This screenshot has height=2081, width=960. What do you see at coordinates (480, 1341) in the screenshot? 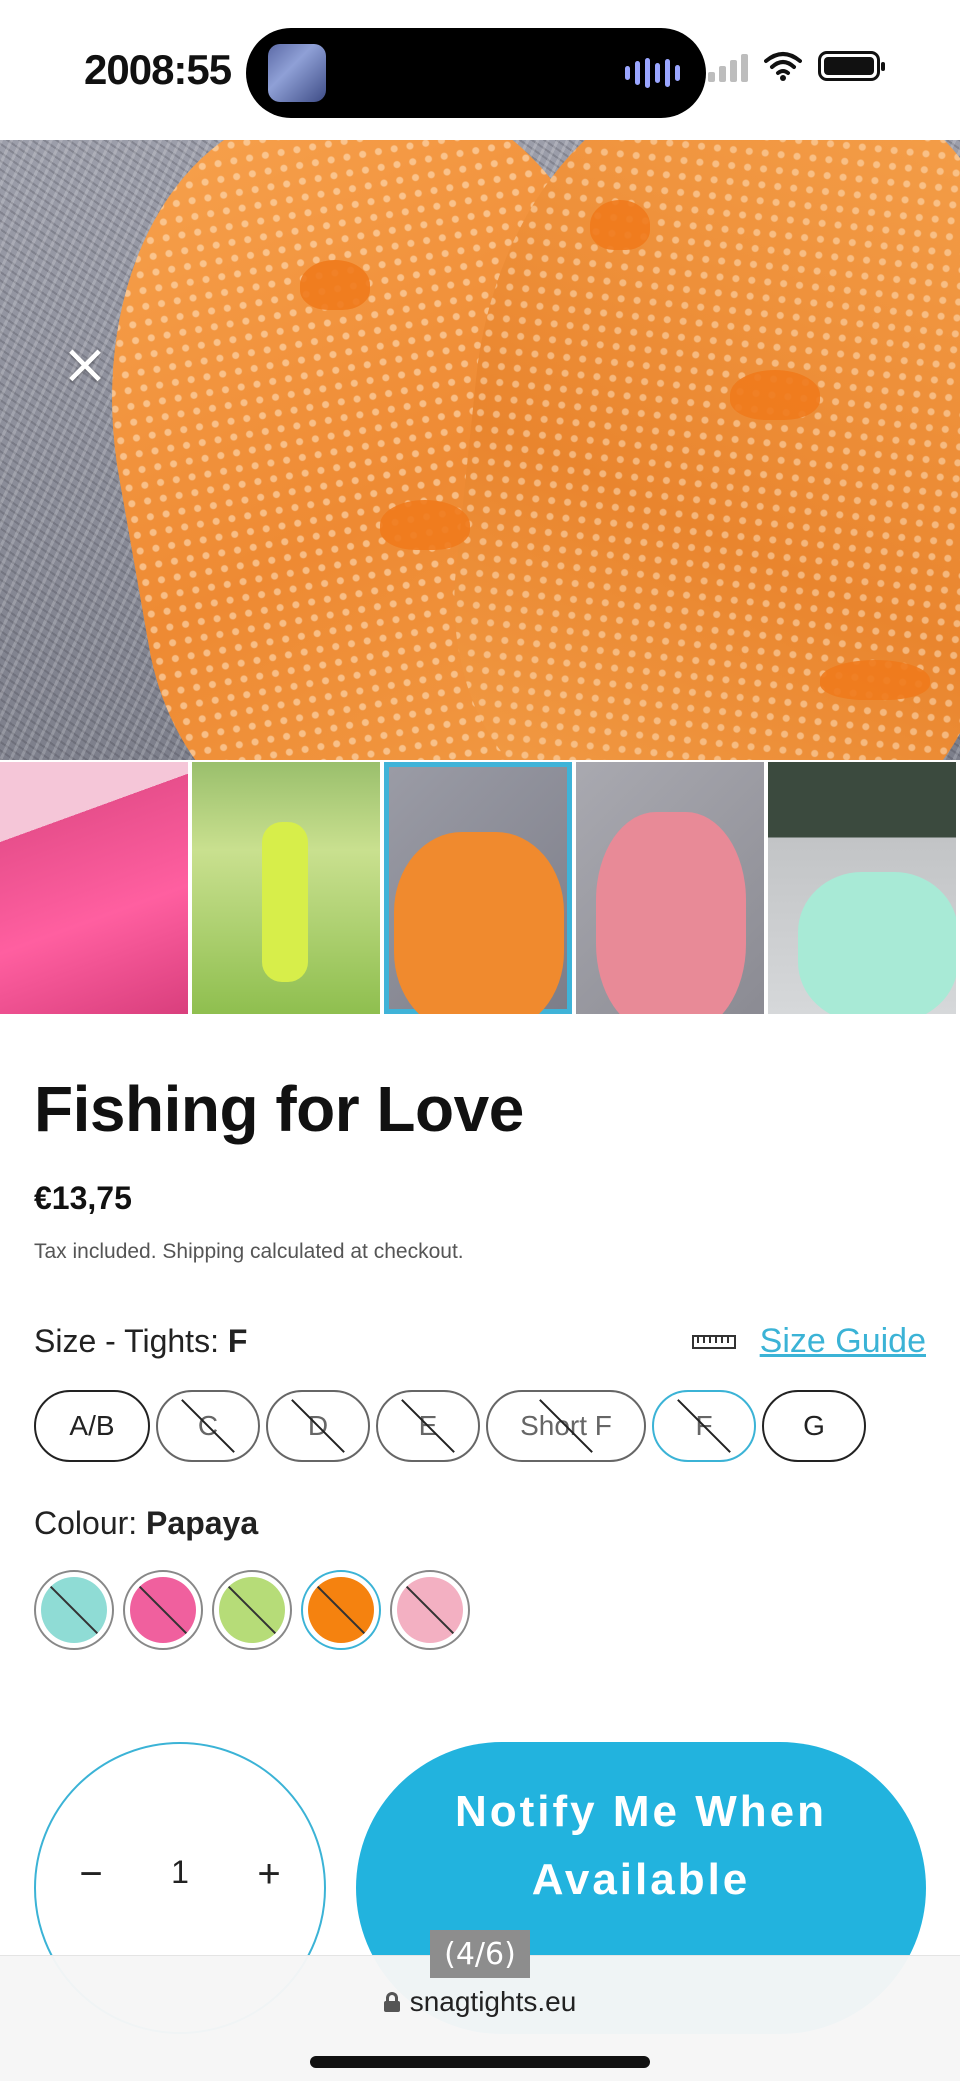
I see `size-row: Size - Tights: F Size Guide` at bounding box center [480, 1341].